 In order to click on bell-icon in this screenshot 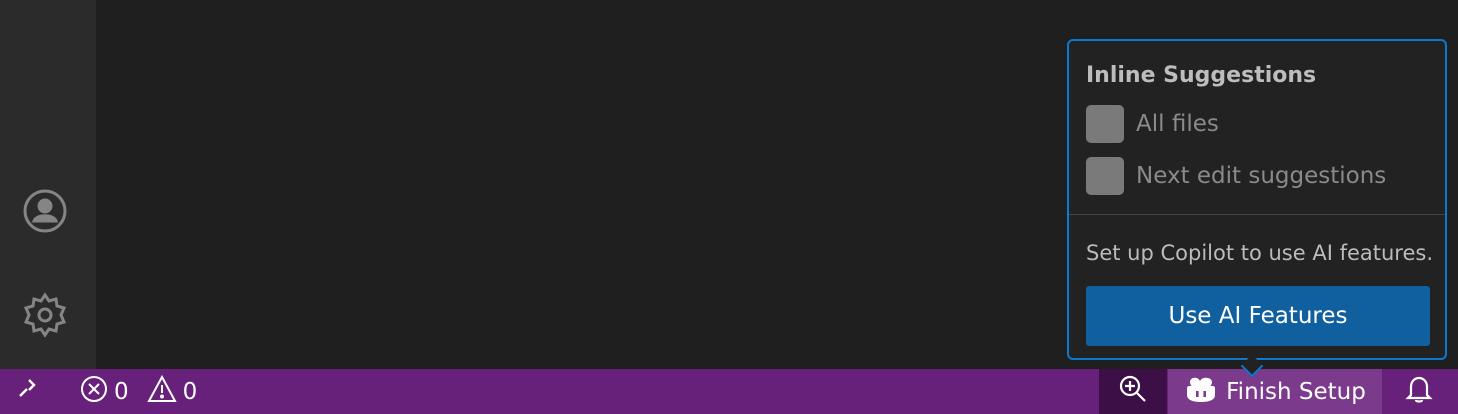, I will do `click(1419, 392)`.